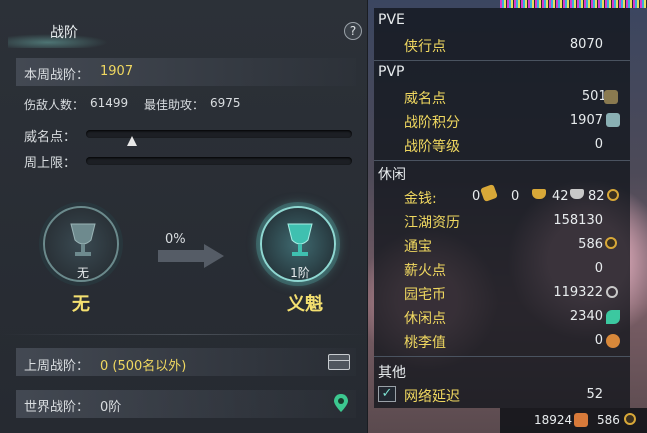  Describe the element at coordinates (613, 120) in the screenshot. I see `rank-score-icon` at that location.